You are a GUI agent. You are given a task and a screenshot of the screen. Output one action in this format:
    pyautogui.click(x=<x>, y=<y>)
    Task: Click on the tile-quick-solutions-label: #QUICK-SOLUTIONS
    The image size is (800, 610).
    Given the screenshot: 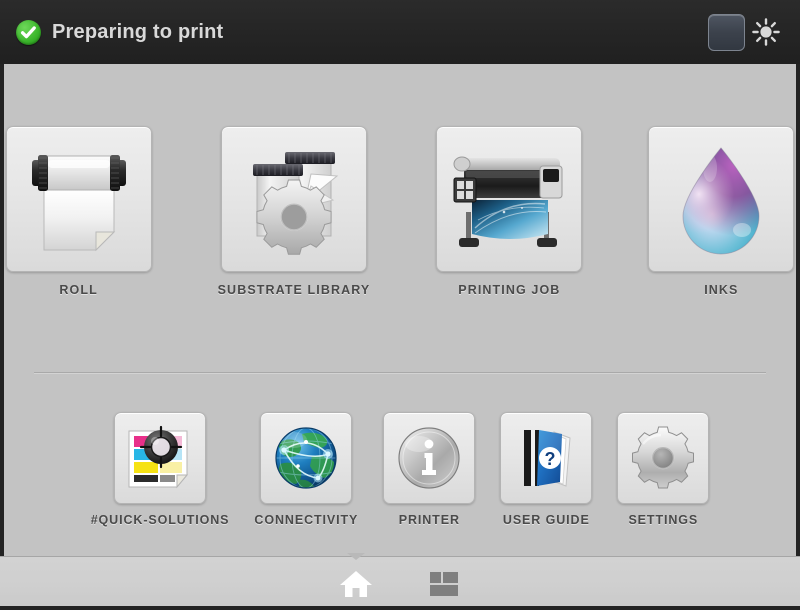 What is the action you would take?
    pyautogui.click(x=160, y=520)
    